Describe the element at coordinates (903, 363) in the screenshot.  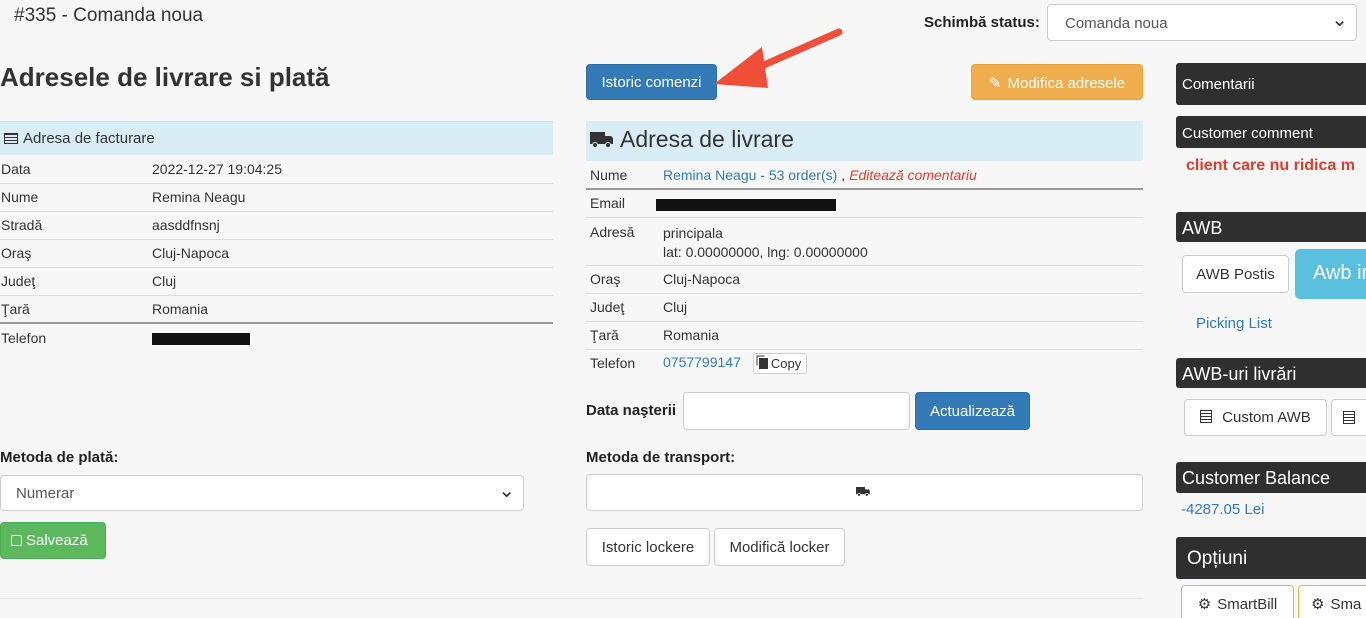
I see `row-value: 0757799147 Copy` at that location.